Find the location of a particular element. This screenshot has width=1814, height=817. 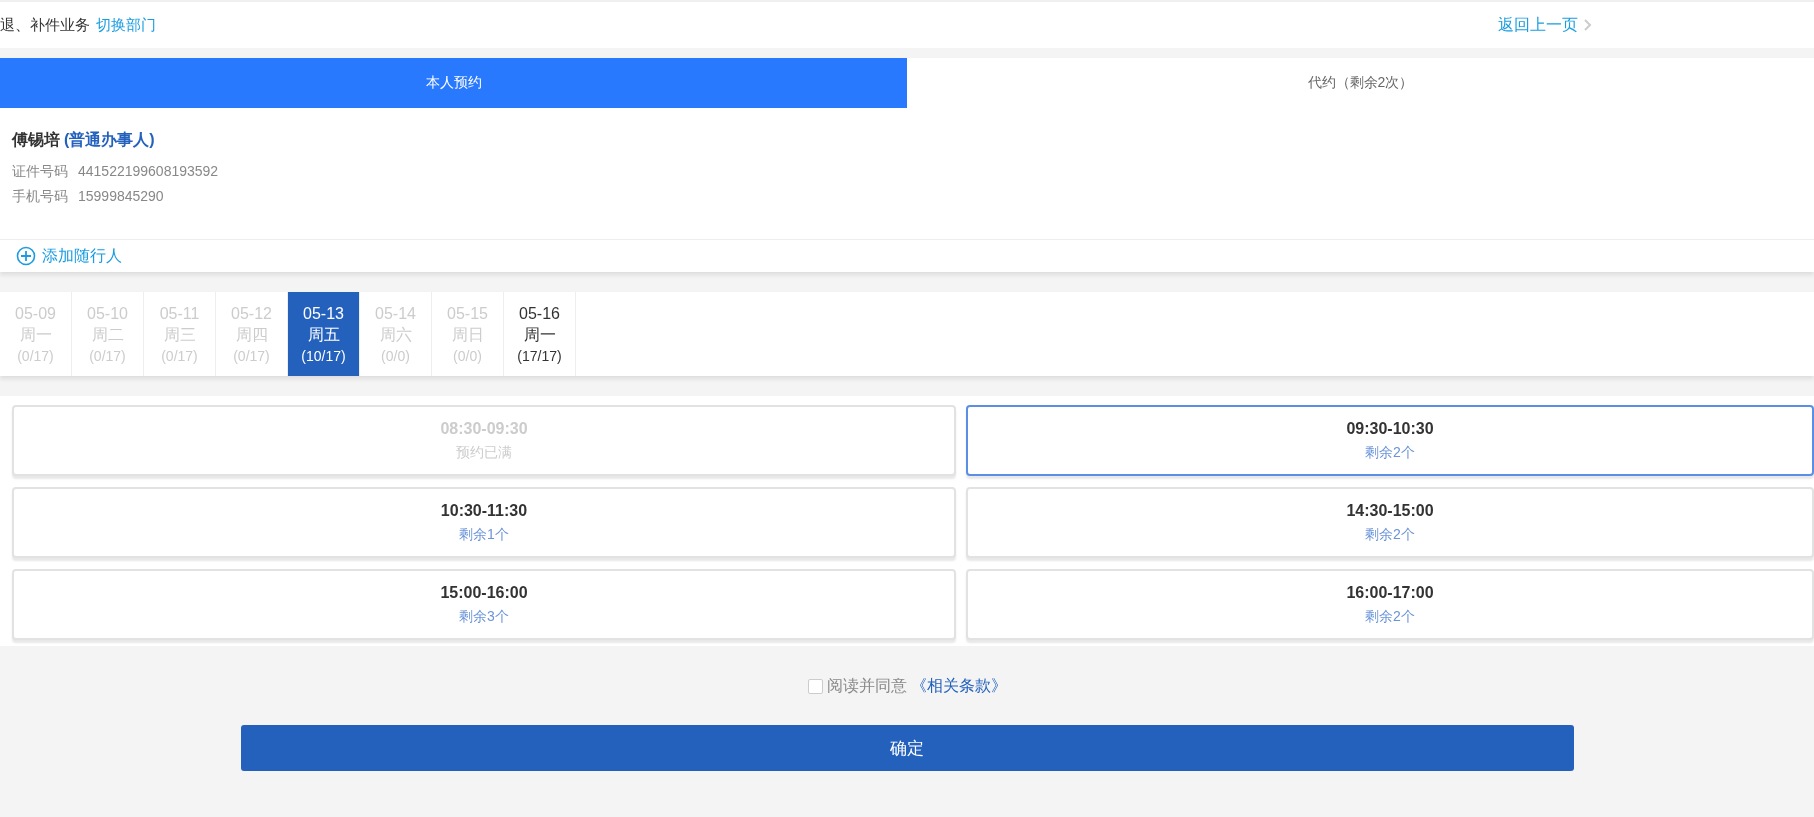

switch-department-link: 切换部门 is located at coordinates (126, 25).